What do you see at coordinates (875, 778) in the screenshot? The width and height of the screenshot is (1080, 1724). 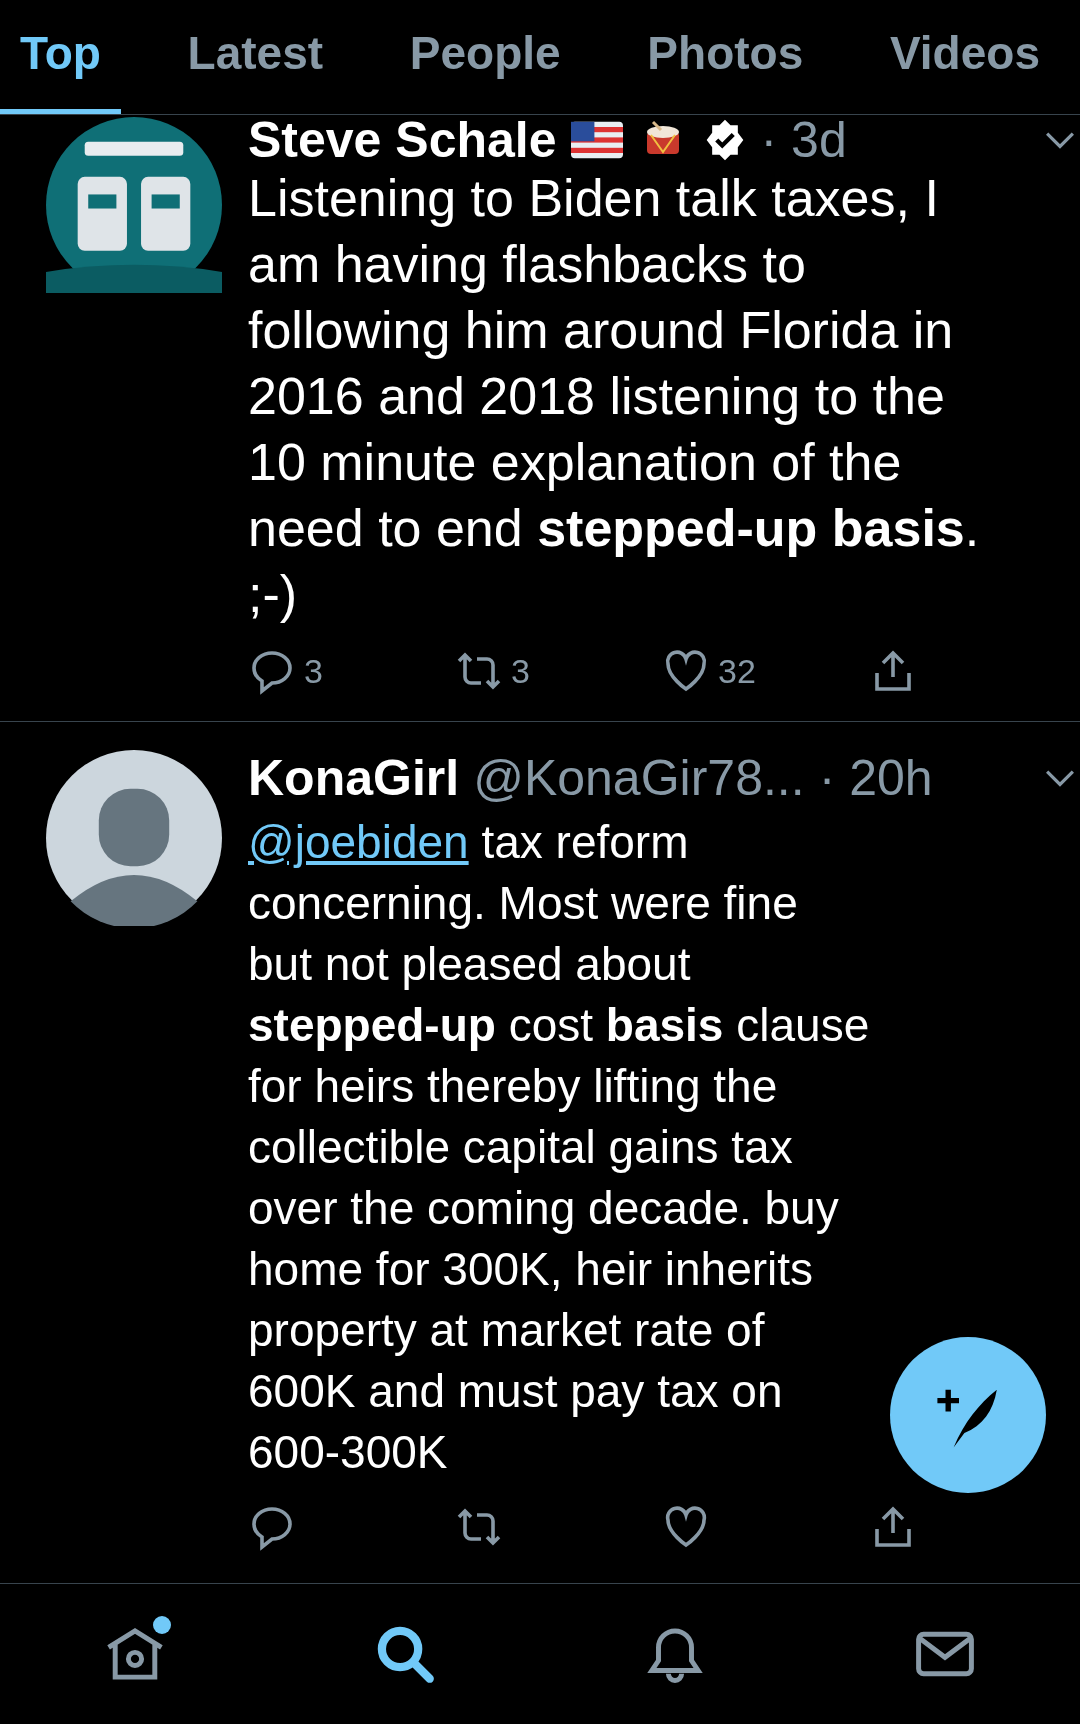 I see `tweet-time: · 20h` at bounding box center [875, 778].